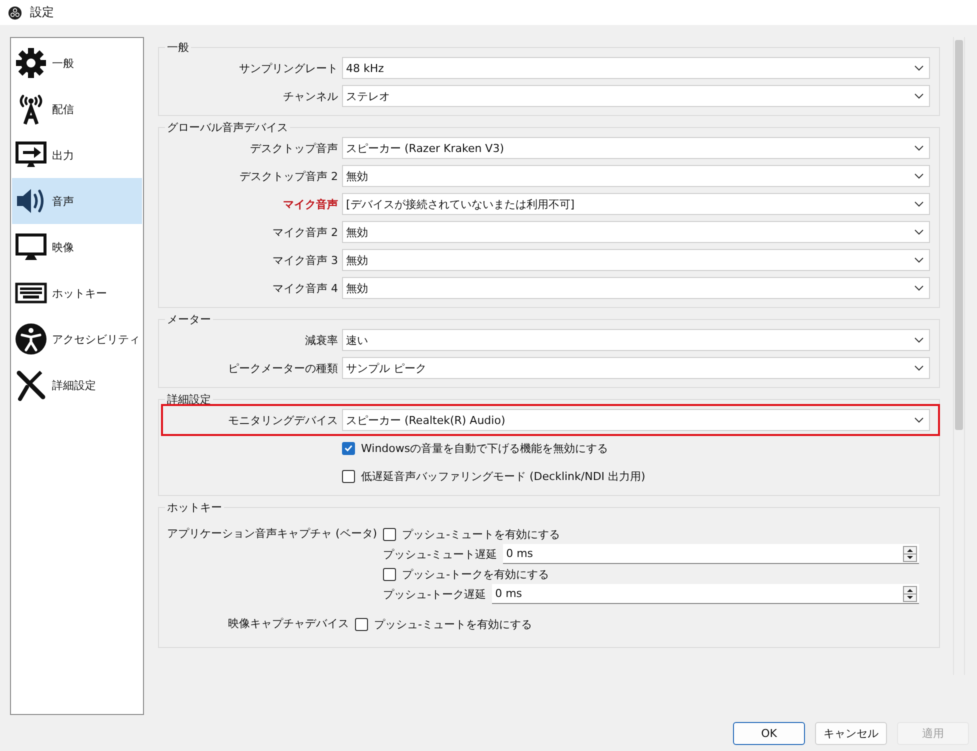 The width and height of the screenshot is (977, 751). I want to click on dropdown: サンプル ピーク, so click(636, 368).